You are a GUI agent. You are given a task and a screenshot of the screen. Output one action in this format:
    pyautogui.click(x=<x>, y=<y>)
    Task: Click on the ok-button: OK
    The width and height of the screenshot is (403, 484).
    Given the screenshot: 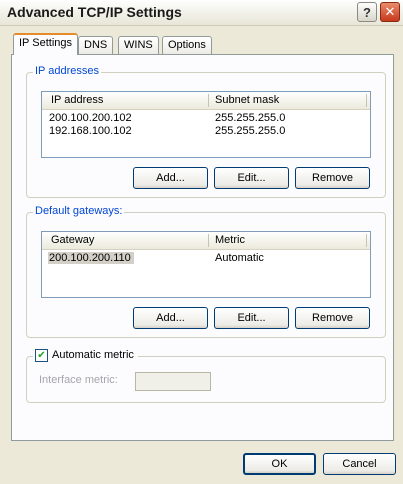 What is the action you would take?
    pyautogui.click(x=279, y=464)
    